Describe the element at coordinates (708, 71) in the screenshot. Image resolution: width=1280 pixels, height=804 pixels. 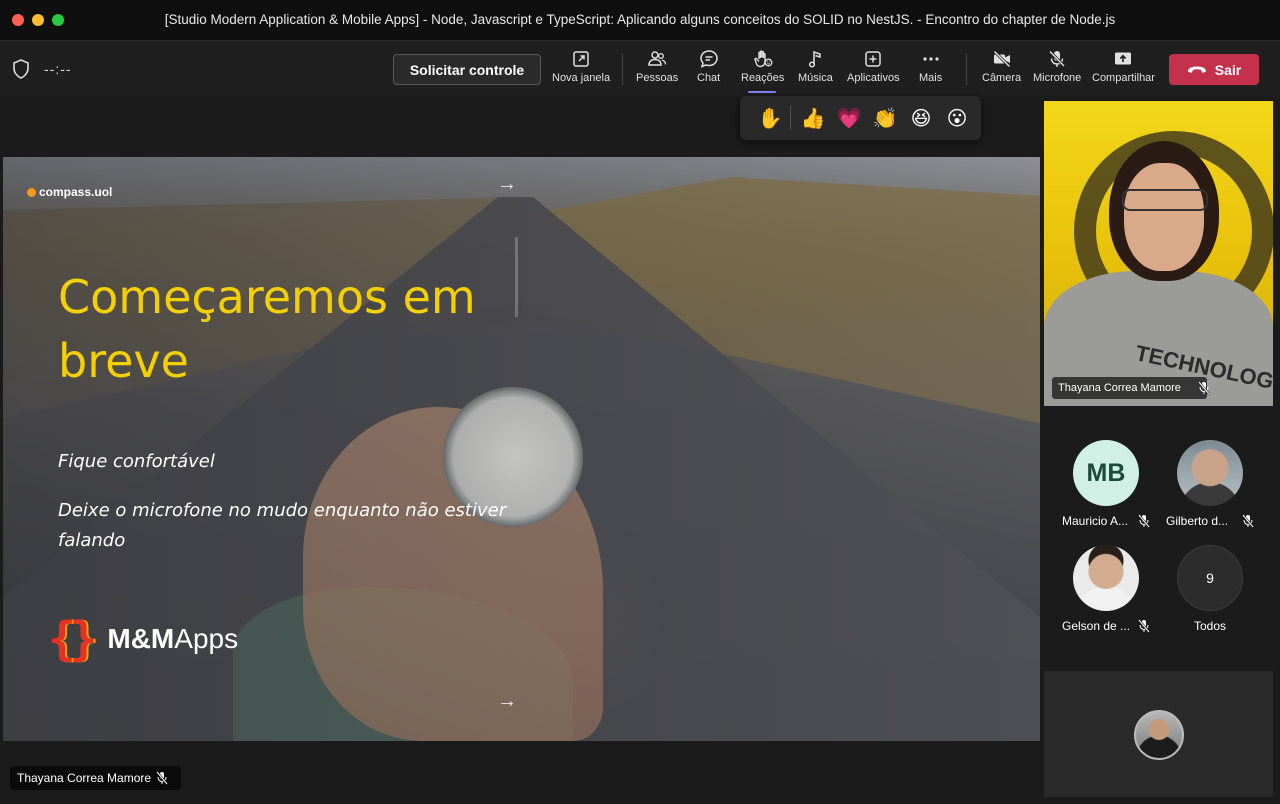
I see `chat-button: Chat` at that location.